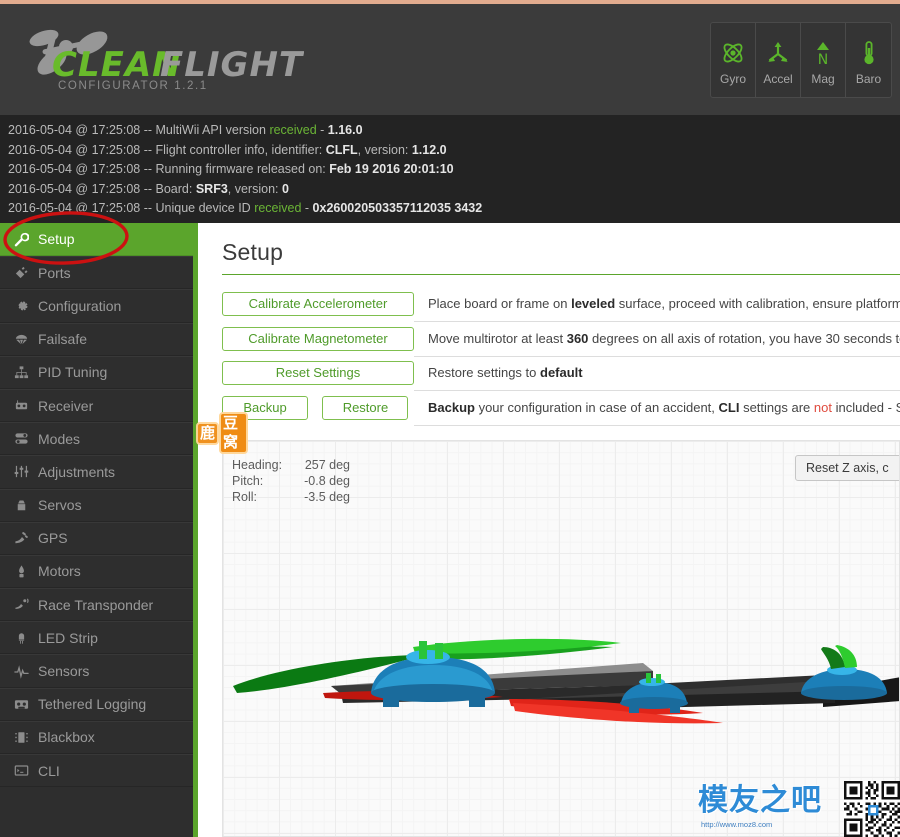  I want to click on sidebar-item-ports: Ports, so click(96, 273).